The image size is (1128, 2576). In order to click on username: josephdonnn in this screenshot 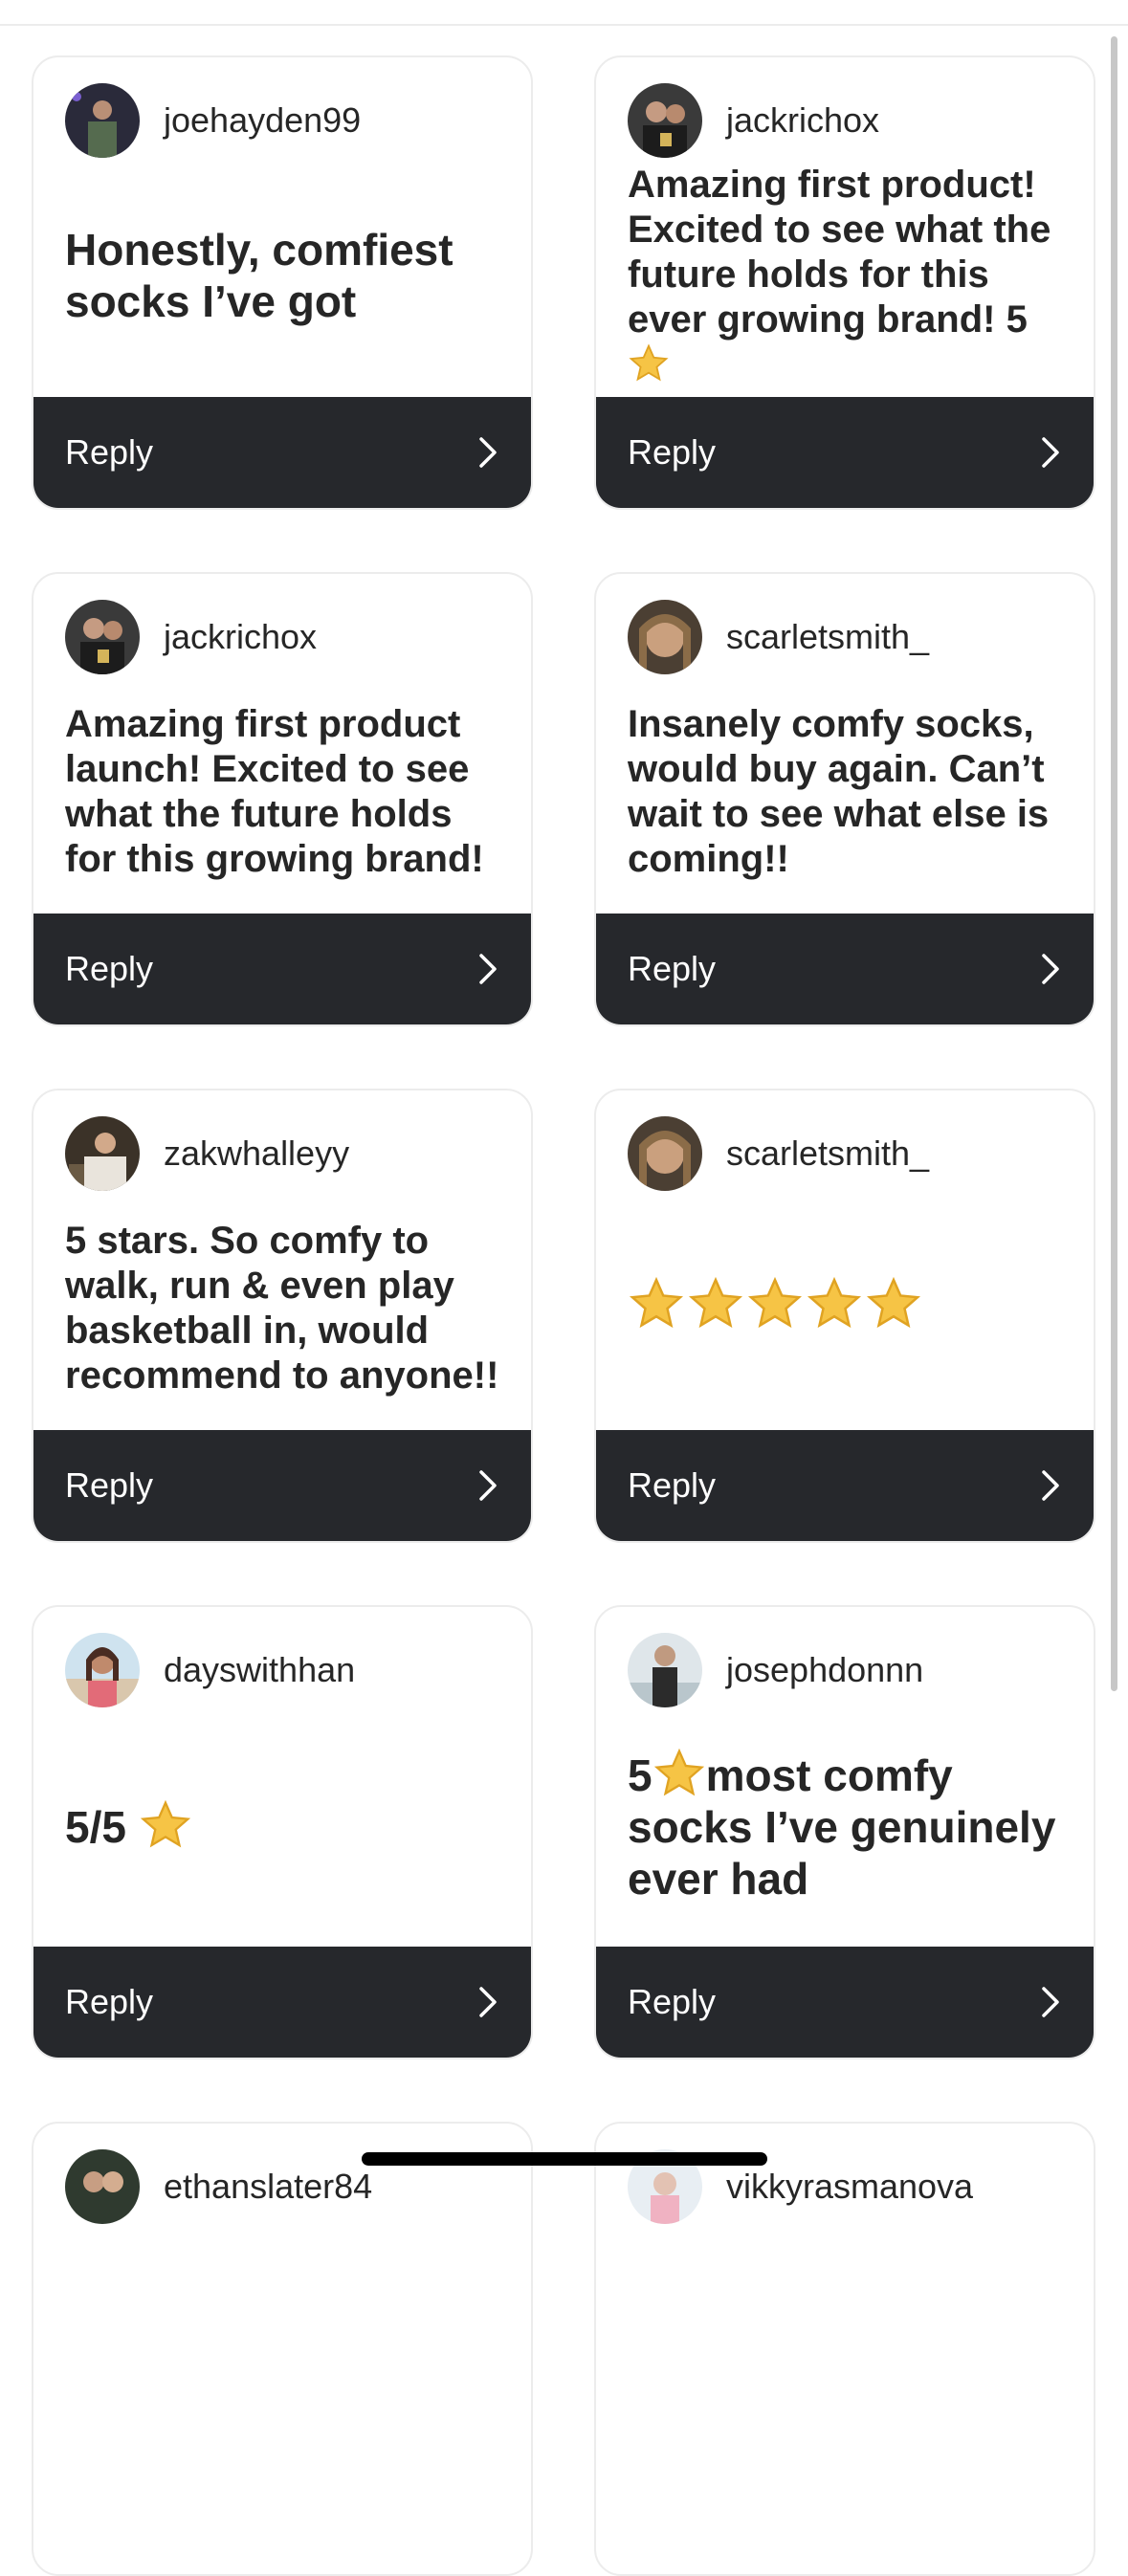, I will do `click(825, 1669)`.